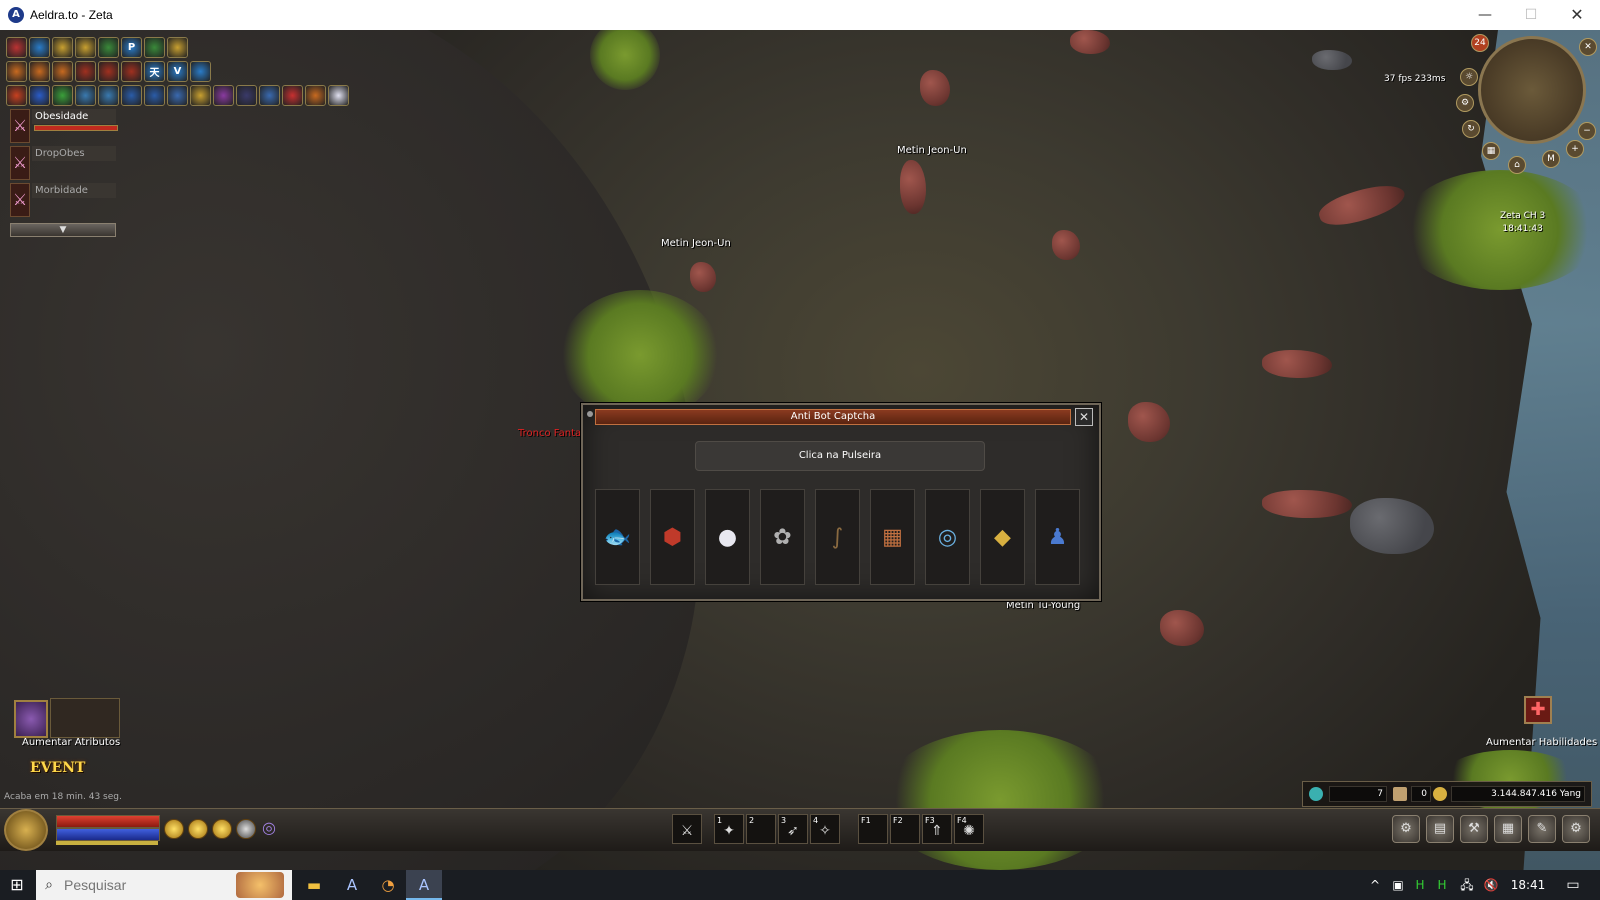 The image size is (1600, 900). I want to click on notifications-icon: ▭, so click(1573, 885).